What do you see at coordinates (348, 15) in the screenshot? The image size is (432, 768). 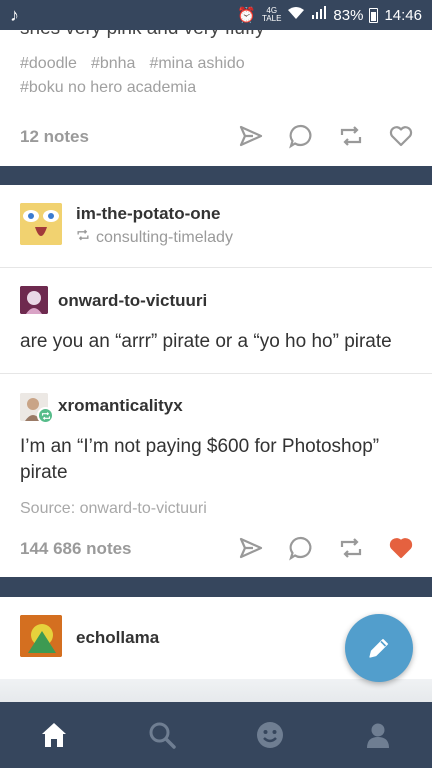 I see `battery-percent: 83%` at bounding box center [348, 15].